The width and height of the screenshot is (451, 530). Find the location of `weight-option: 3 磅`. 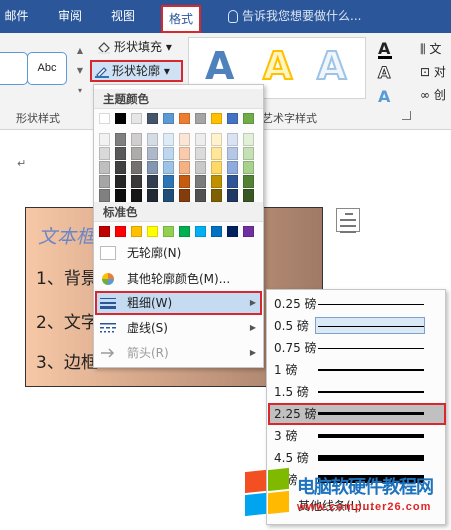

weight-option: 3 磅 is located at coordinates (357, 436).